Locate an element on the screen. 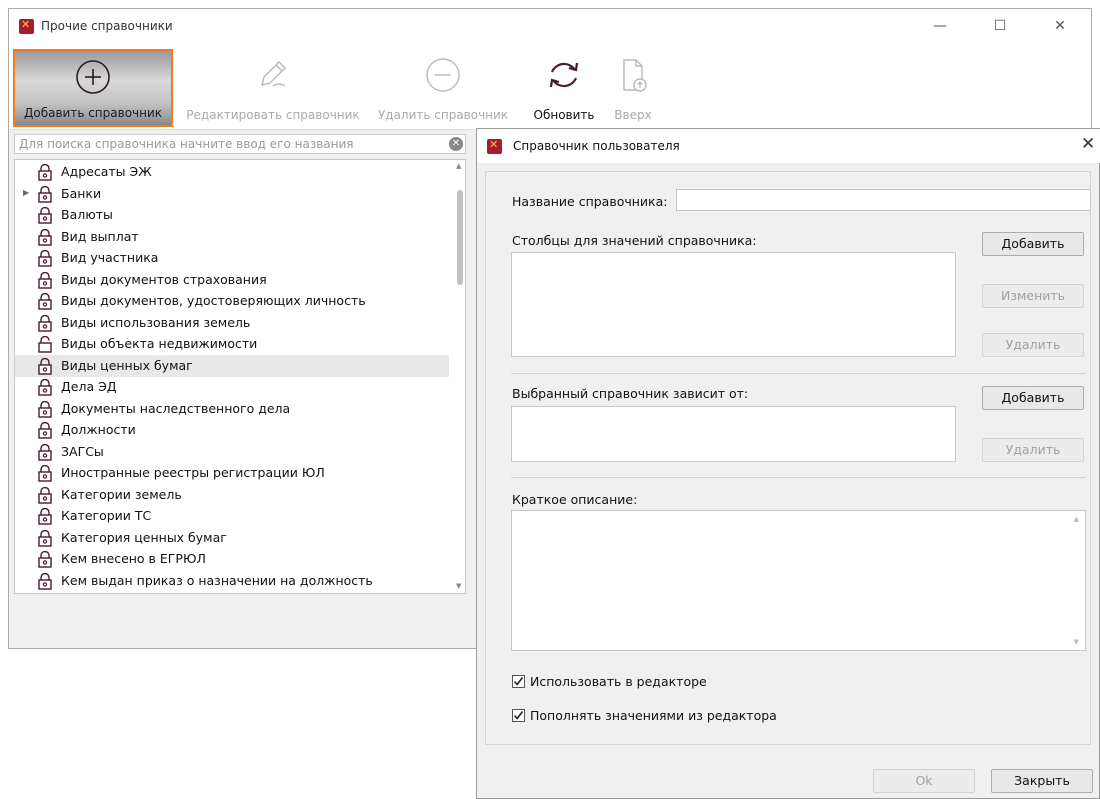  list-item: Валюты is located at coordinates (232, 215).